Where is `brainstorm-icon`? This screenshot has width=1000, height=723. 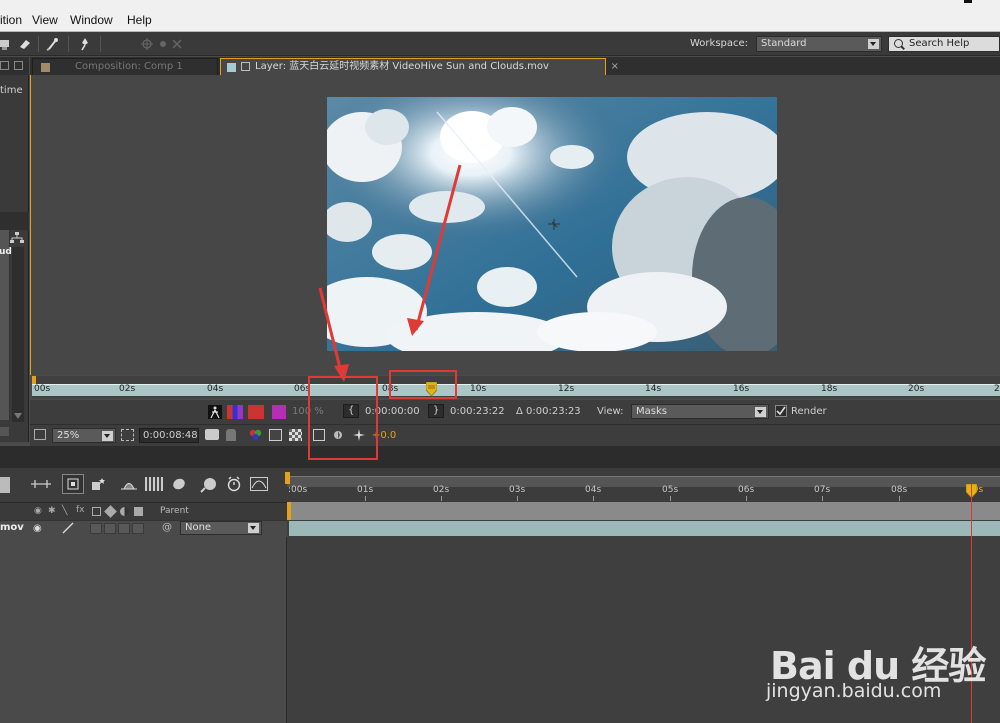 brainstorm-icon is located at coordinates (209, 485).